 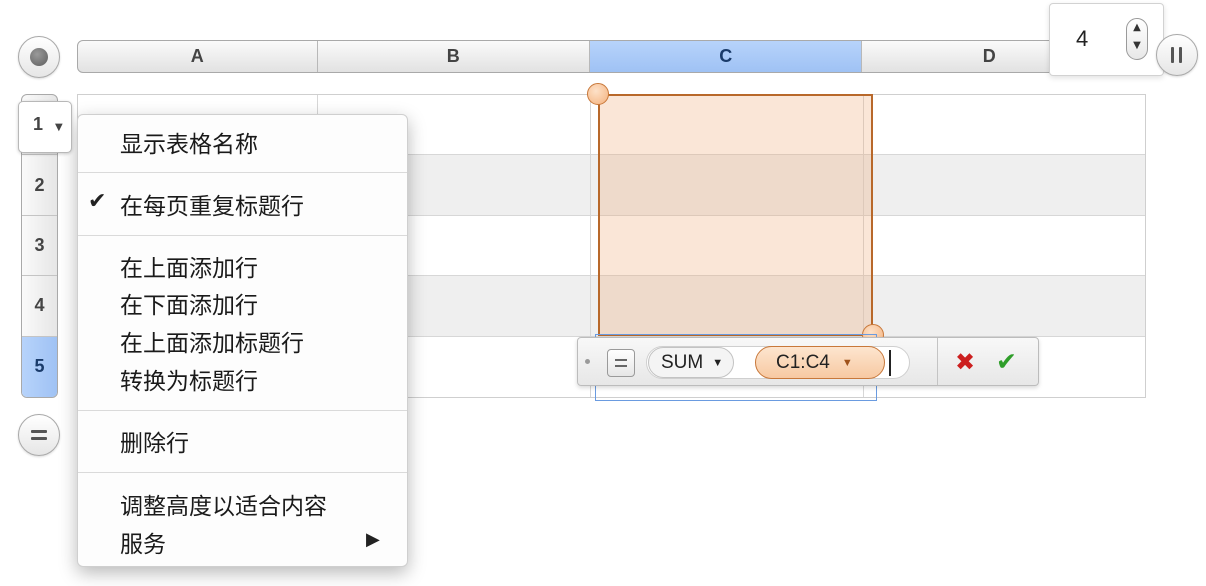 What do you see at coordinates (937, 361) in the screenshot?
I see `editor-divider` at bounding box center [937, 361].